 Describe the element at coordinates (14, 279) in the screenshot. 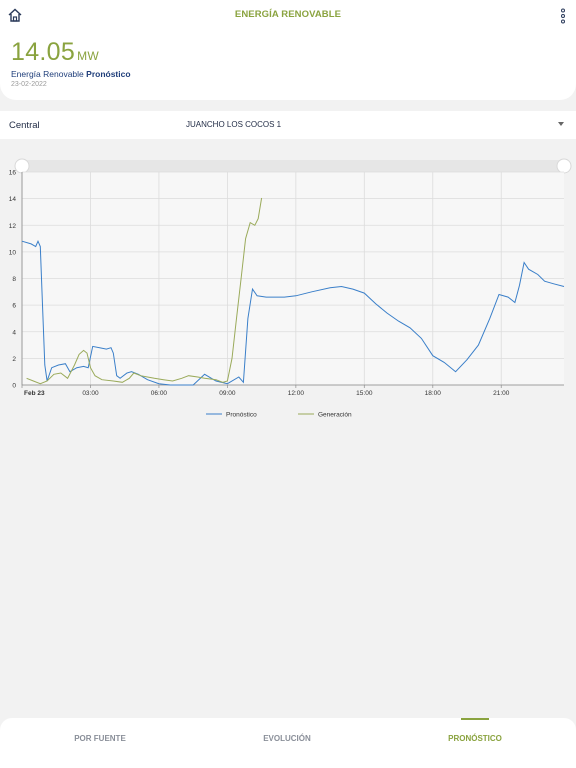

I see `y-tick-label: 8` at that location.